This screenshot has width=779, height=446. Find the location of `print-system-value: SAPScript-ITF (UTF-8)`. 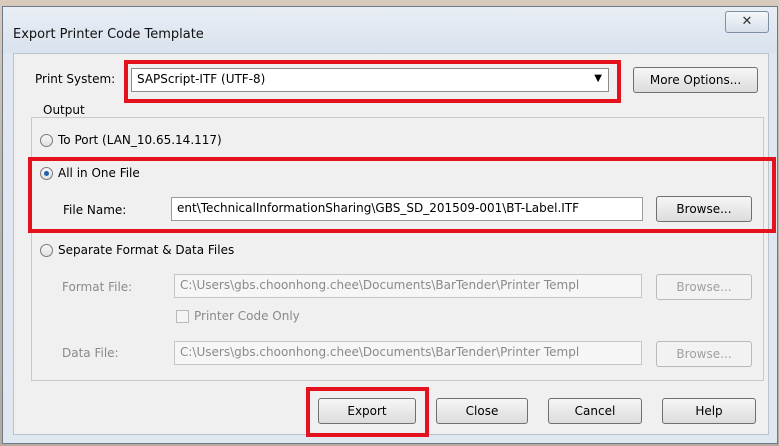

print-system-value: SAPScript-ITF (UTF-8) is located at coordinates (201, 79).